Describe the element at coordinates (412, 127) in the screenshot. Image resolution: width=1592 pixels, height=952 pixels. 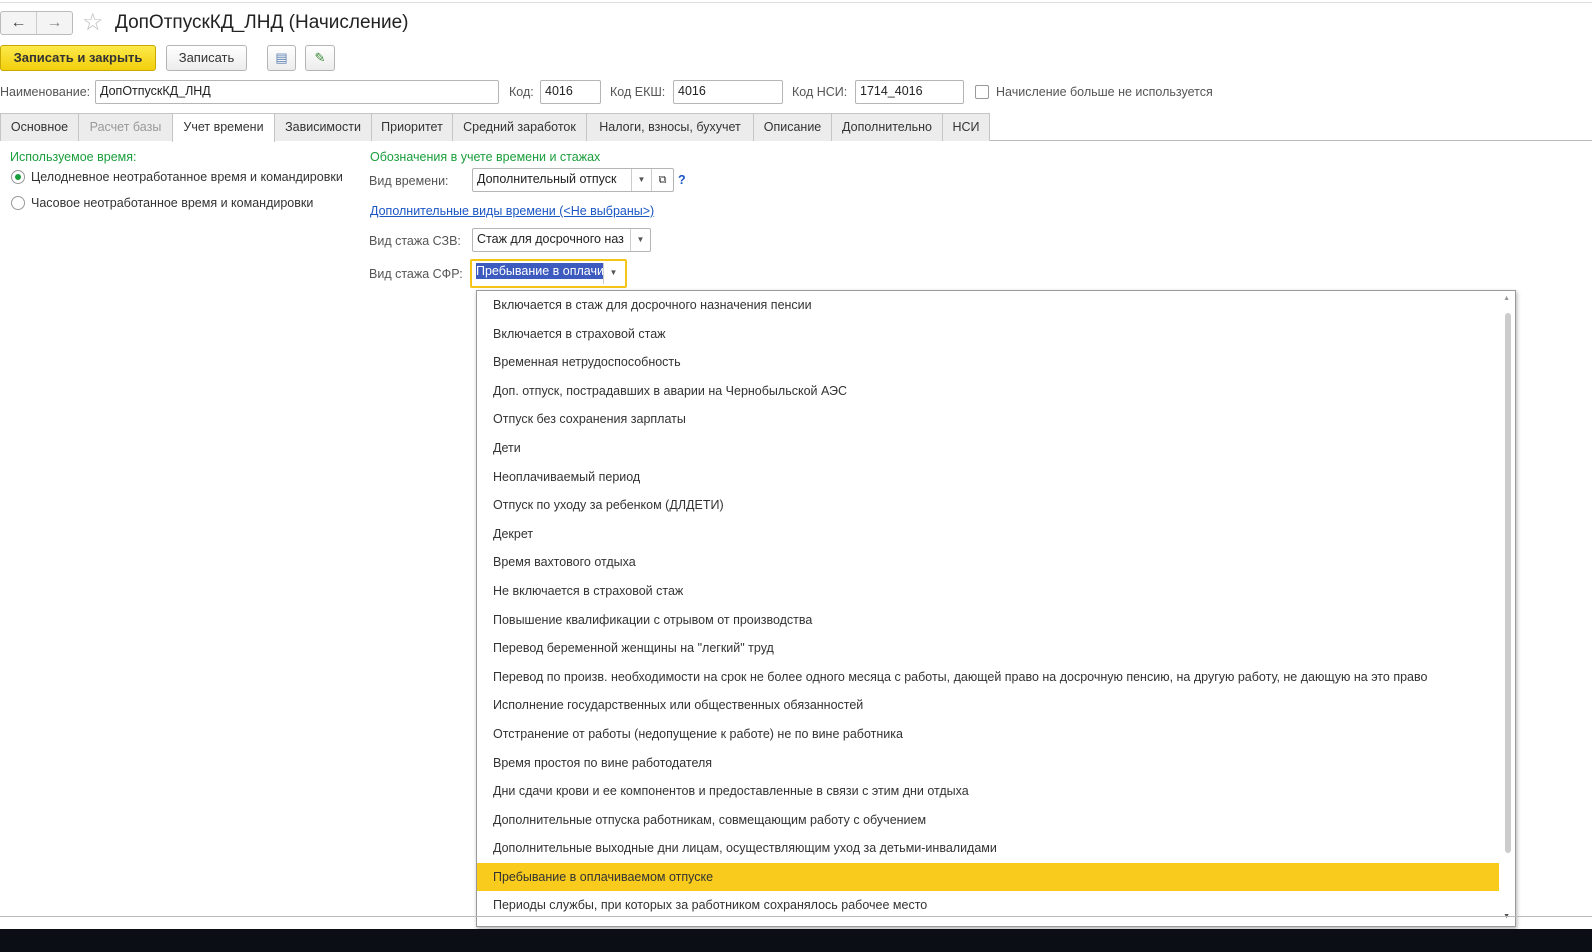
I see `tab-priority: Приоритет` at that location.